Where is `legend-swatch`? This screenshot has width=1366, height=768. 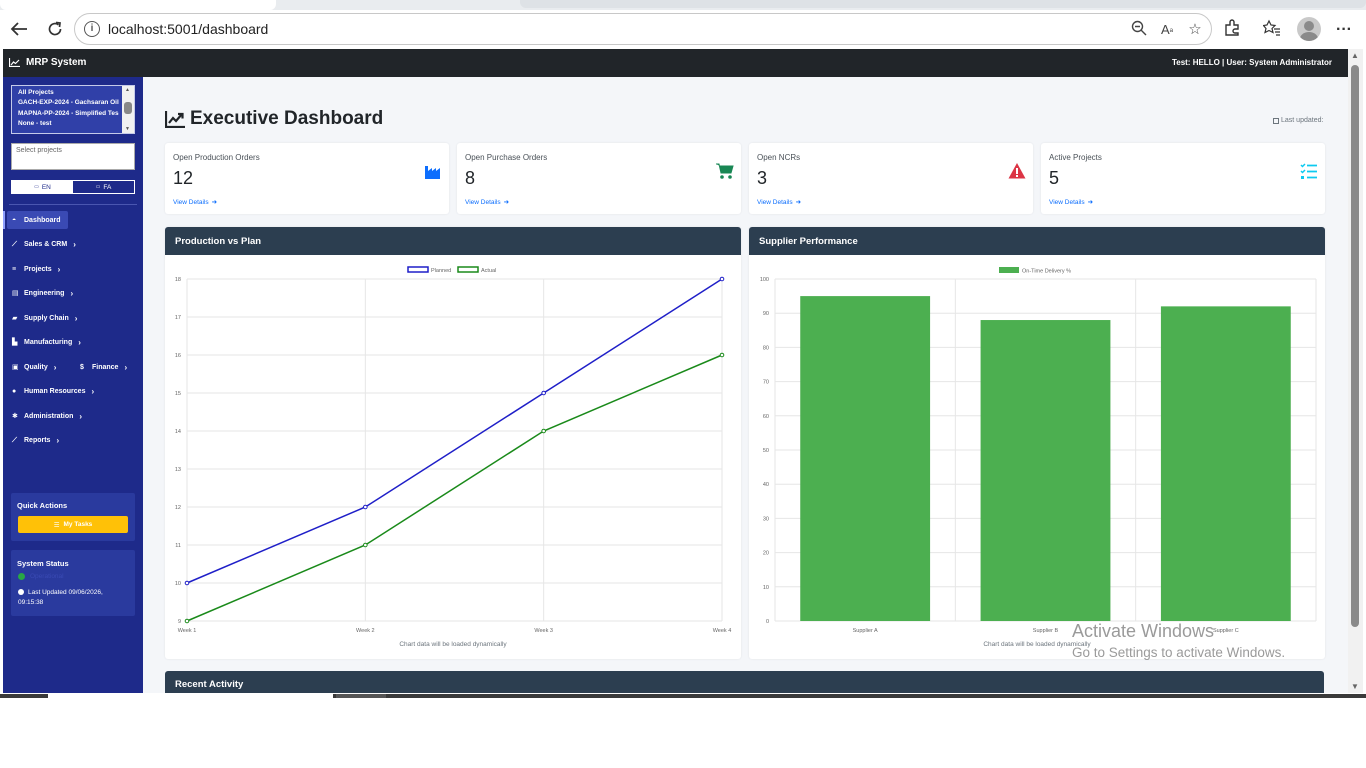 legend-swatch is located at coordinates (468, 269).